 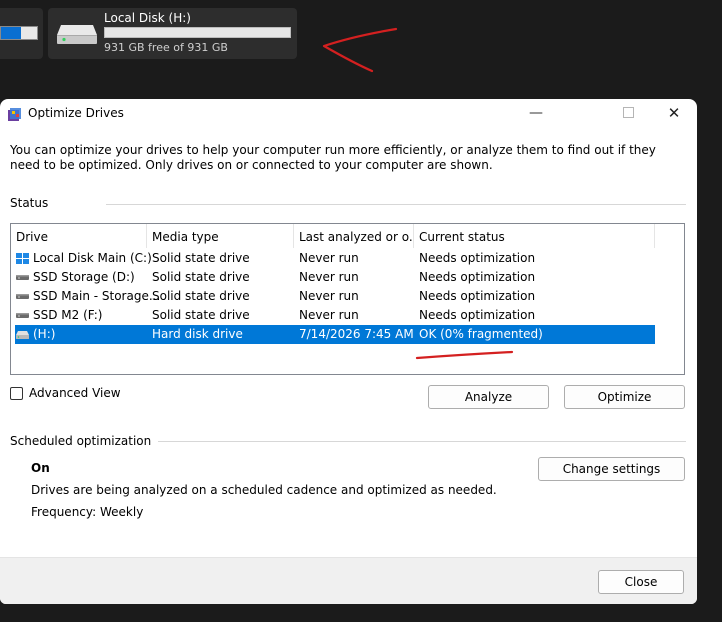 I want to click on title-bar: Optimize Drives — ✕, so click(x=348, y=114).